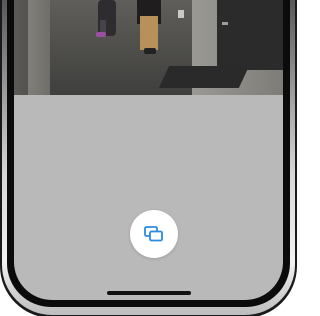  Describe the element at coordinates (225, 23) in the screenshot. I see `camera-door-handle` at that location.